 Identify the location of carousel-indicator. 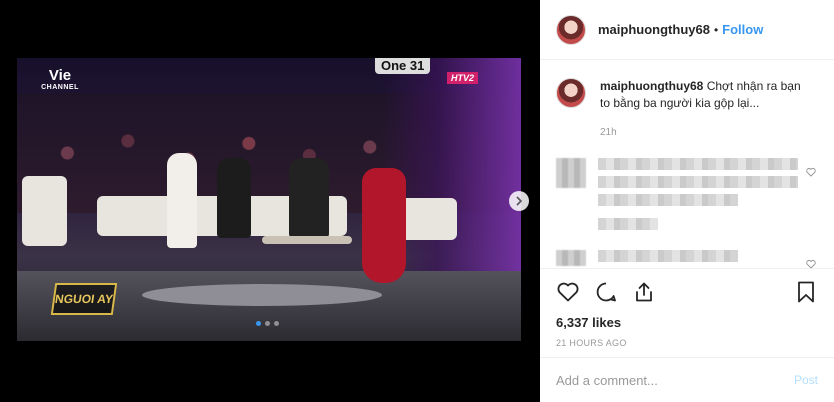
(267, 323).